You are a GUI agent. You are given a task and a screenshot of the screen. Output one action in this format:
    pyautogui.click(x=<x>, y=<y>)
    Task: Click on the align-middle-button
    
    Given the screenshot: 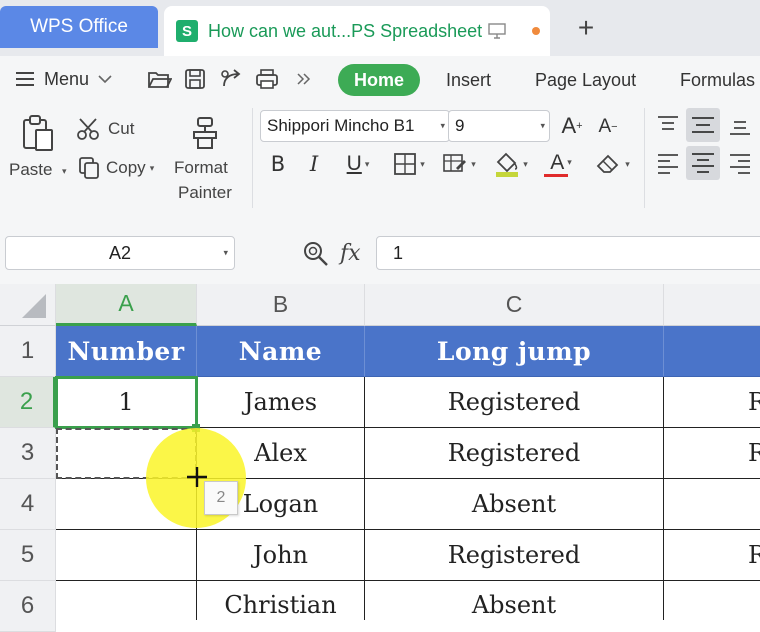 What is the action you would take?
    pyautogui.click(x=703, y=125)
    